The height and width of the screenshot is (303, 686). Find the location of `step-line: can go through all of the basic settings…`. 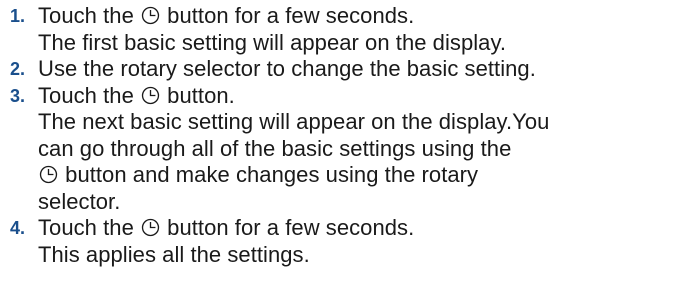

step-line: can go through all of the basic settings… is located at coordinates (275, 148).